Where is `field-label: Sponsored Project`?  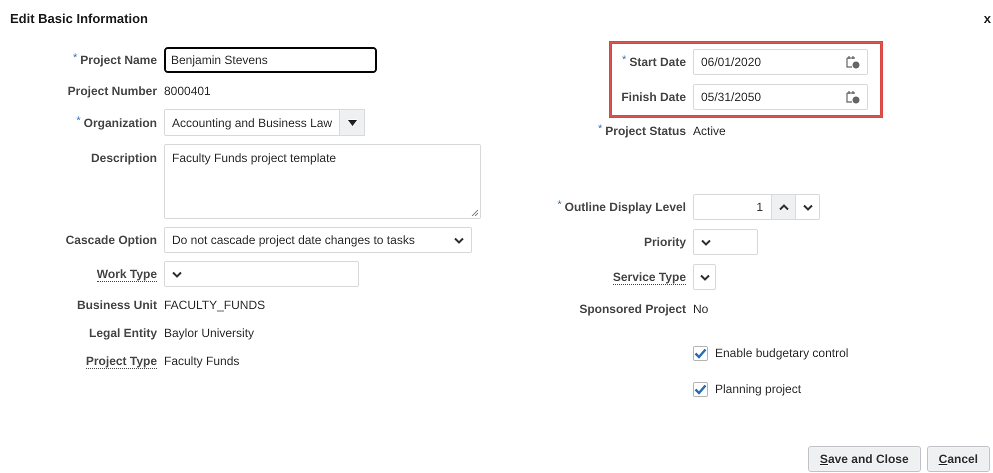 field-label: Sponsored Project is located at coordinates (632, 309).